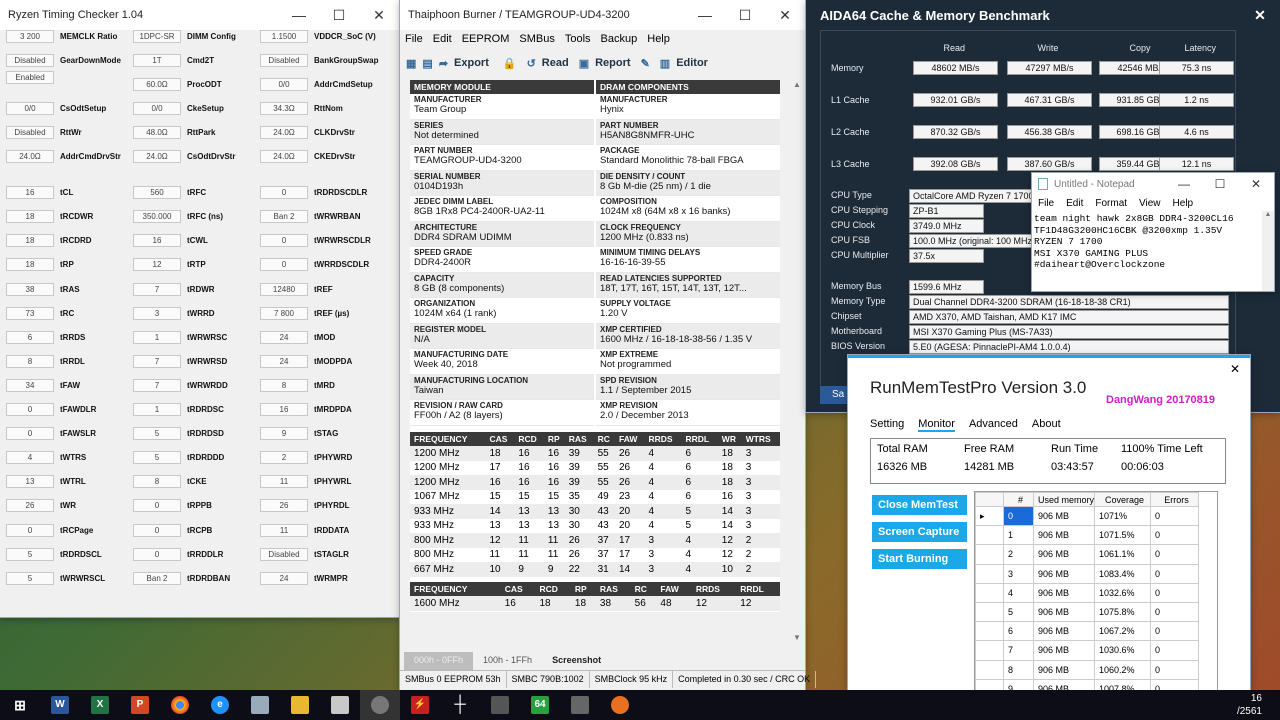 The height and width of the screenshot is (720, 1280). What do you see at coordinates (502, 183) in the screenshot?
I see `spd-field: SERIAL NUMBER 0104D193h` at bounding box center [502, 183].